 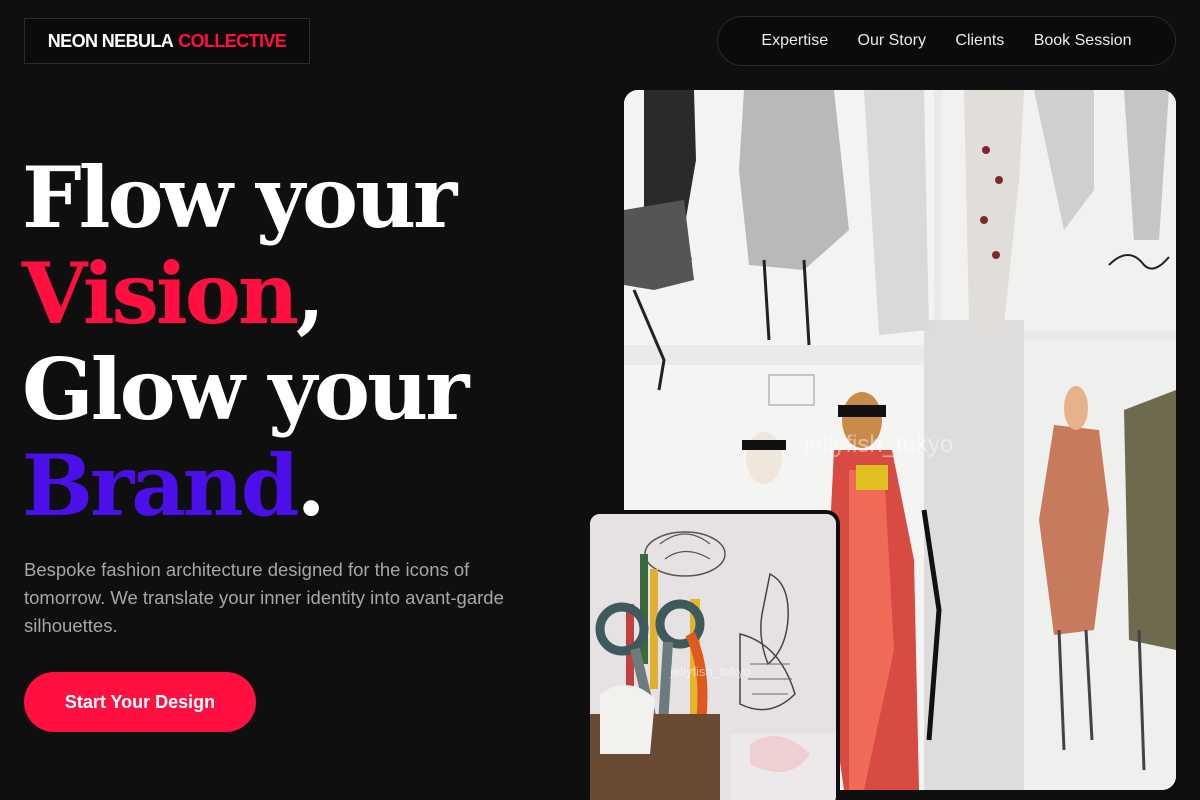 I want to click on headline-line-4: Brand., so click(x=244, y=486).